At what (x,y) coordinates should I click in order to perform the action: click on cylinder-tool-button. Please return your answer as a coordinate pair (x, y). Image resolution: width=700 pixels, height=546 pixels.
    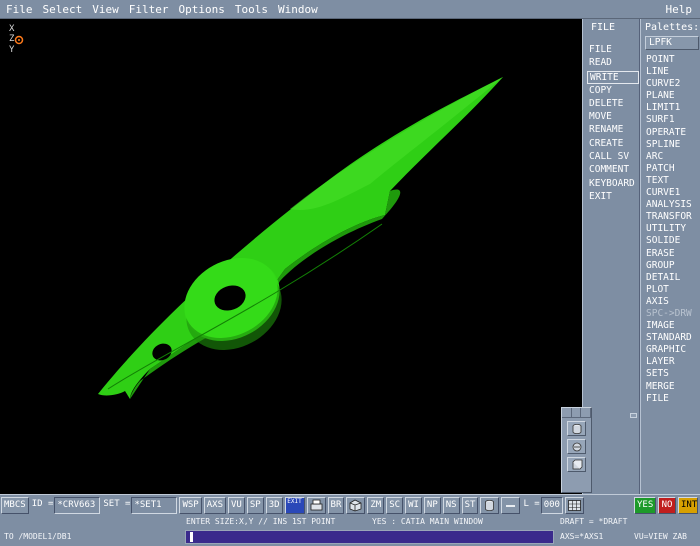
    Looking at the image, I should click on (576, 428).